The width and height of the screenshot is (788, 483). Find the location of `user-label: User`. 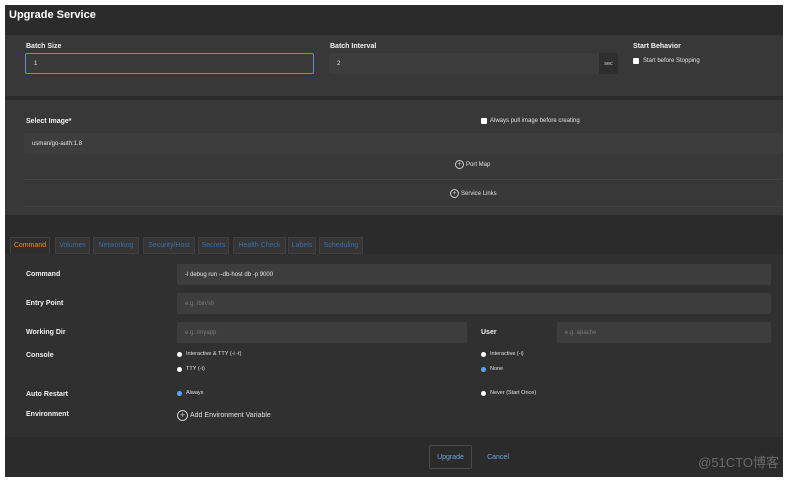

user-label: User is located at coordinates (489, 332).